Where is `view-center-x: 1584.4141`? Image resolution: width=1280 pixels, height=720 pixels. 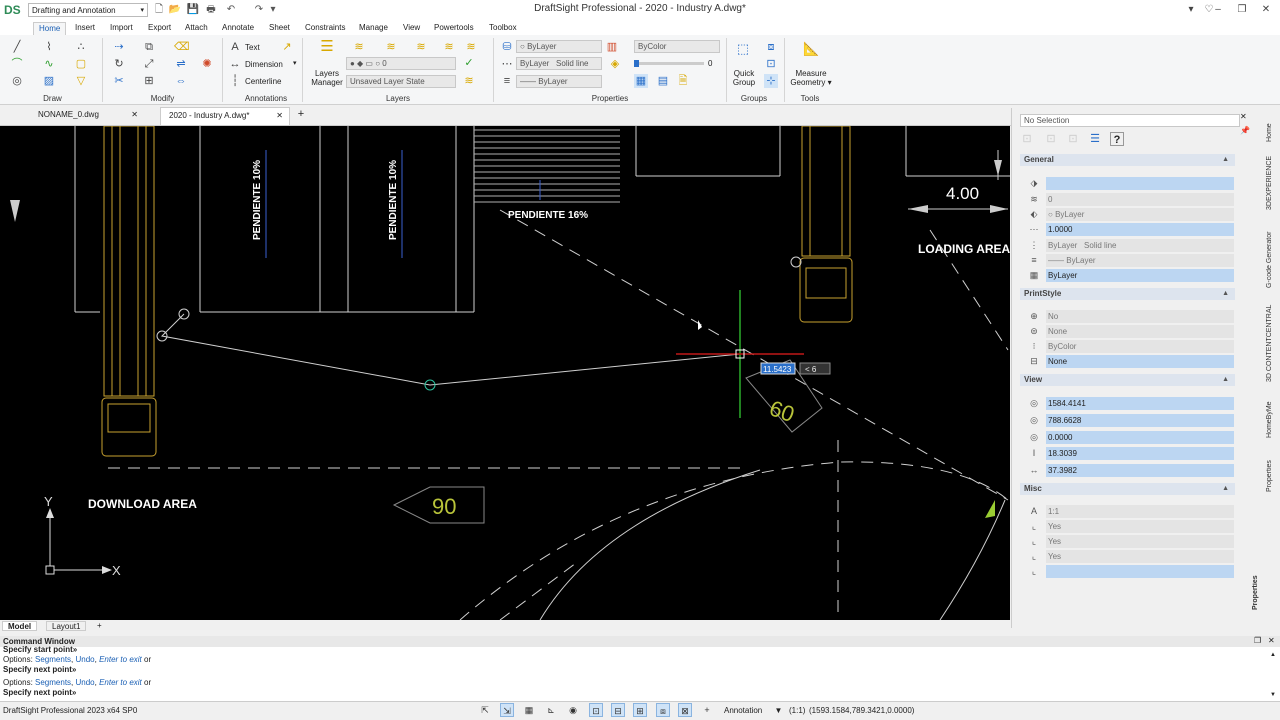
view-center-x: 1584.4141 is located at coordinates (1140, 403).